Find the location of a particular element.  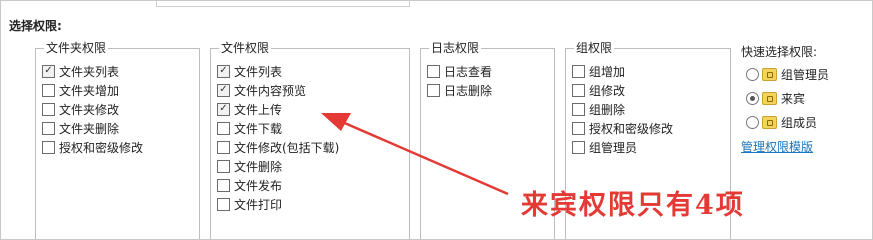

radio-label: 组管理员 is located at coordinates (805, 74).